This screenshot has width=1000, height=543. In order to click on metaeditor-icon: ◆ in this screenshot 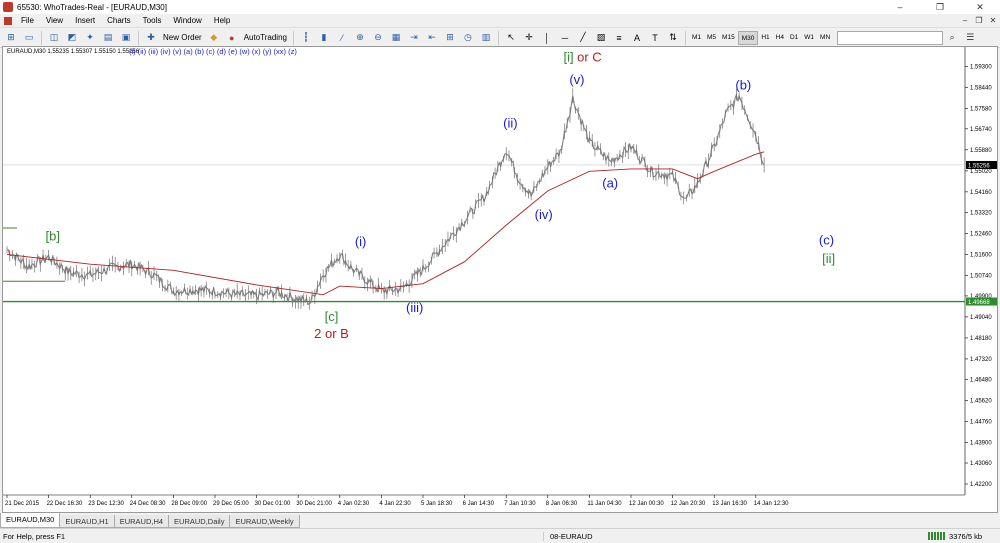, I will do `click(214, 38)`.